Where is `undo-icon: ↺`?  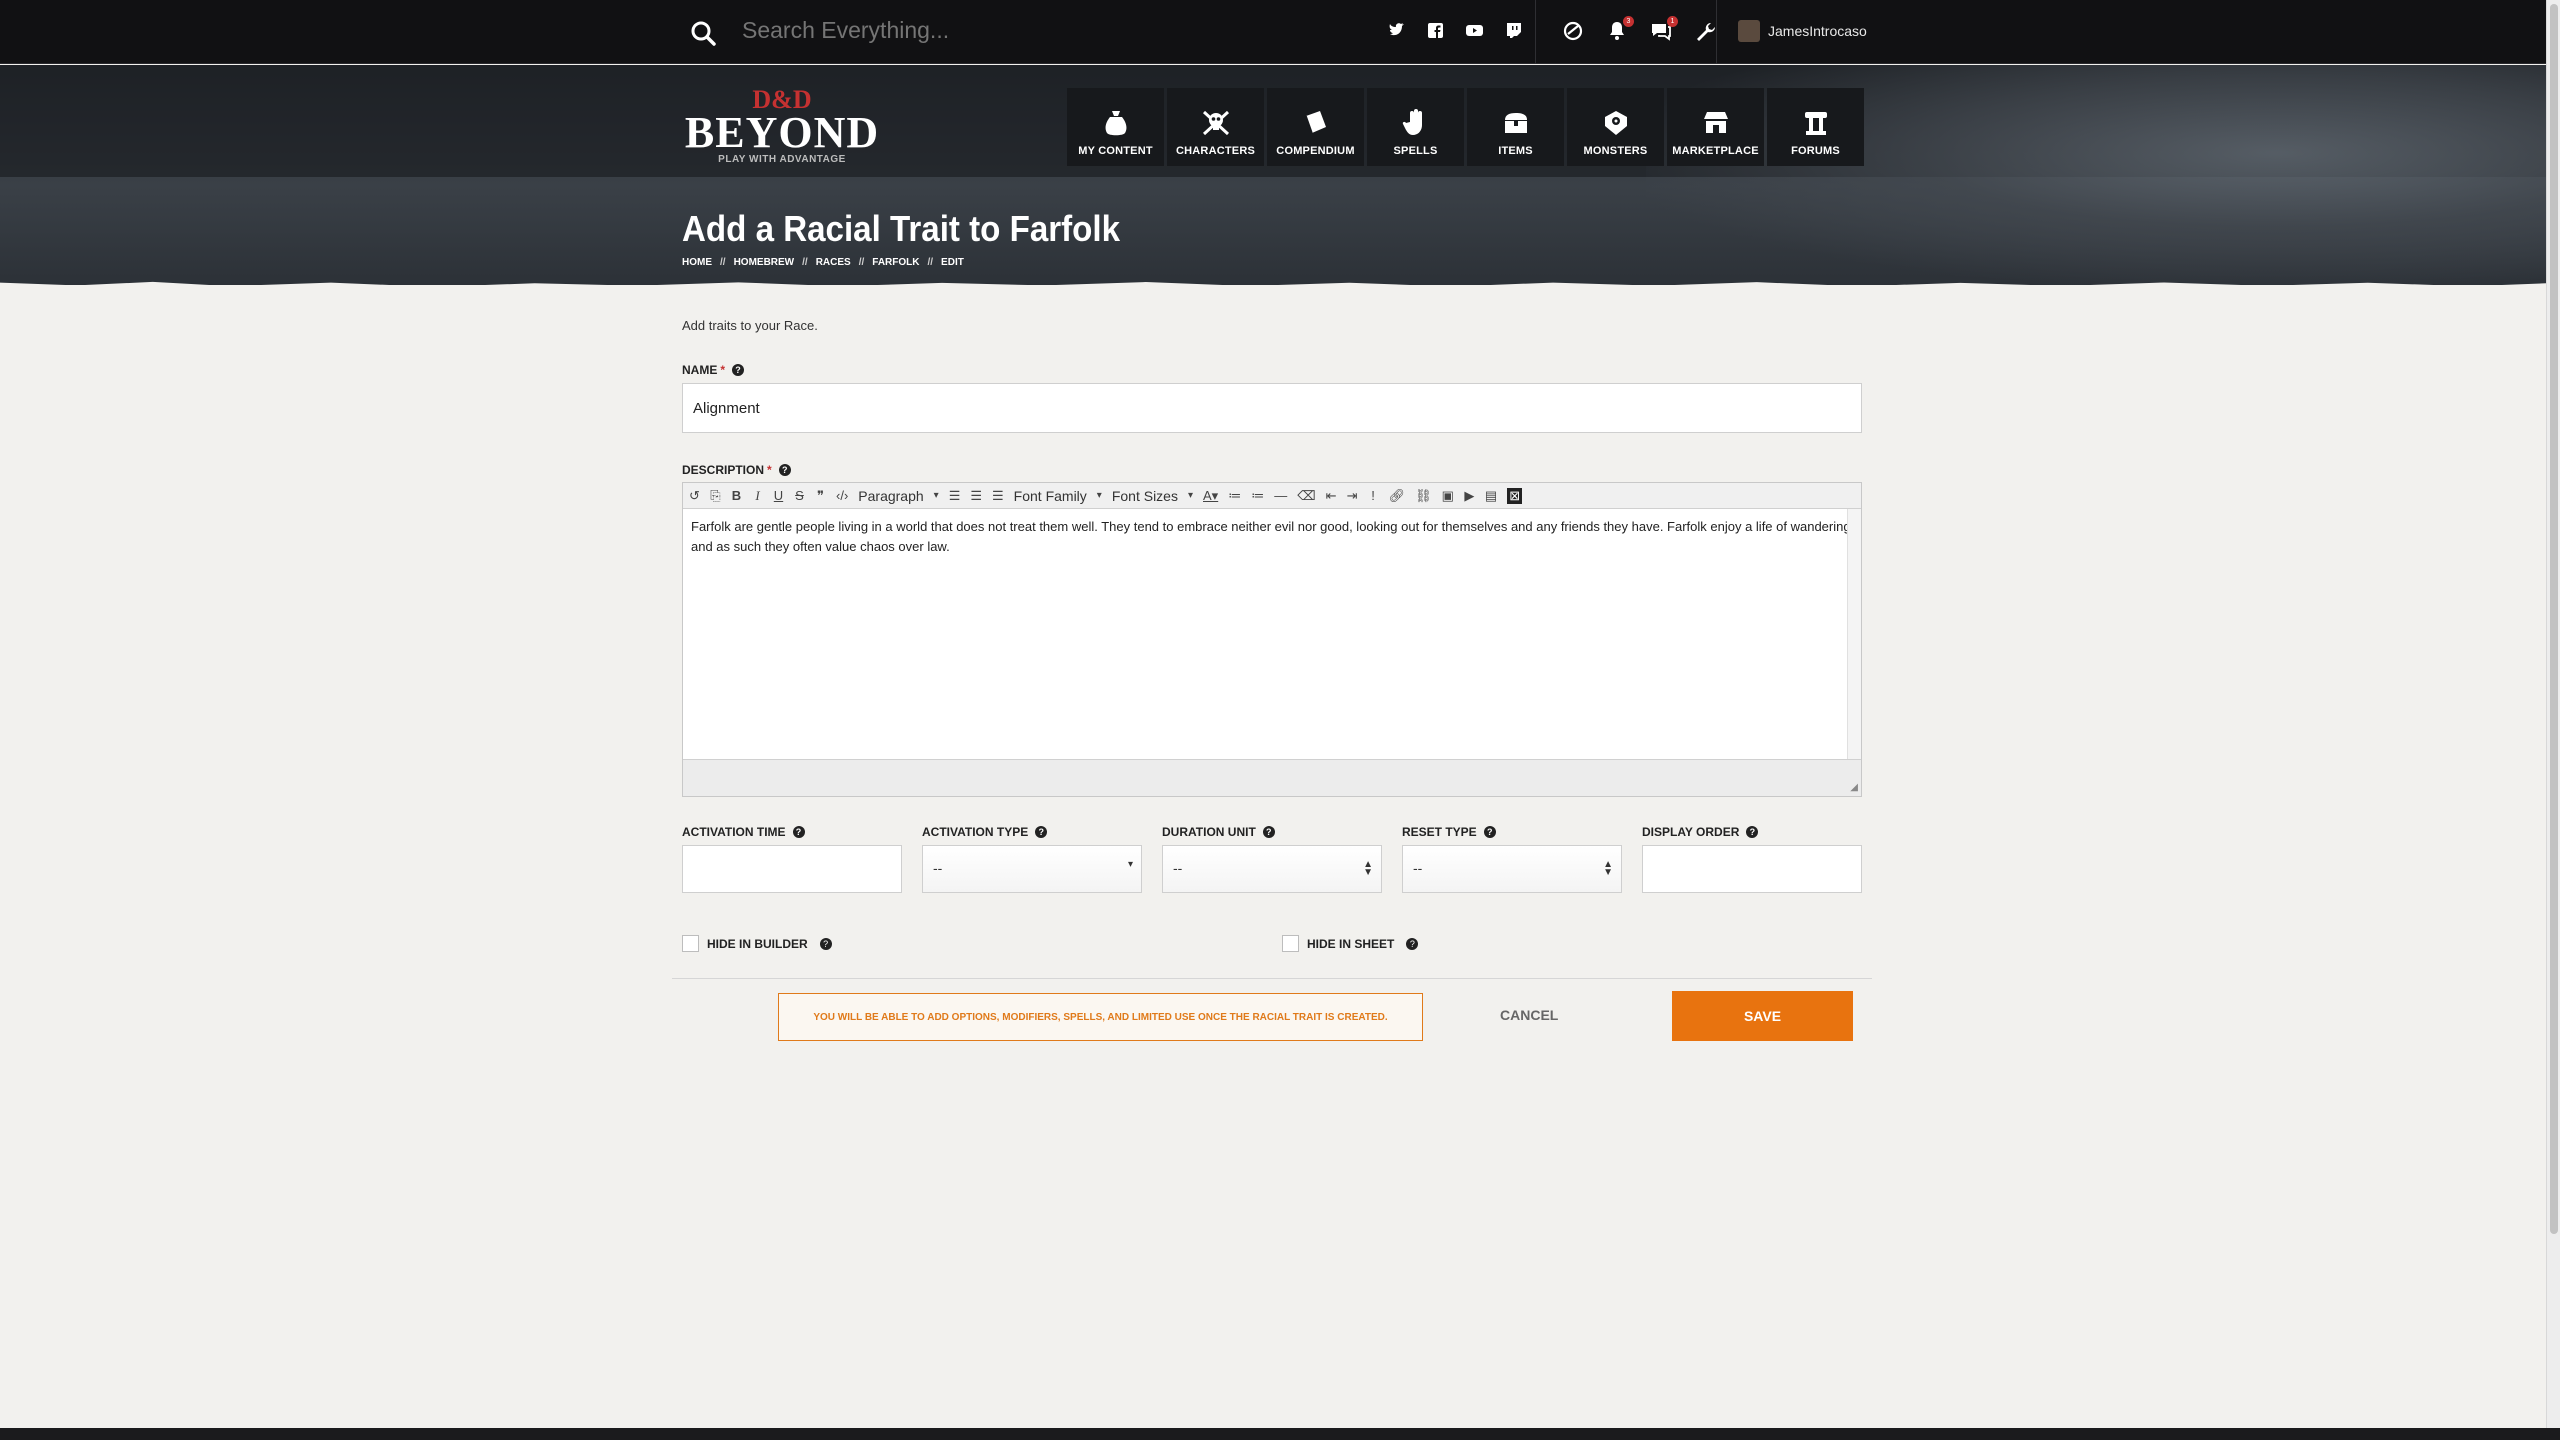 undo-icon: ↺ is located at coordinates (694, 496).